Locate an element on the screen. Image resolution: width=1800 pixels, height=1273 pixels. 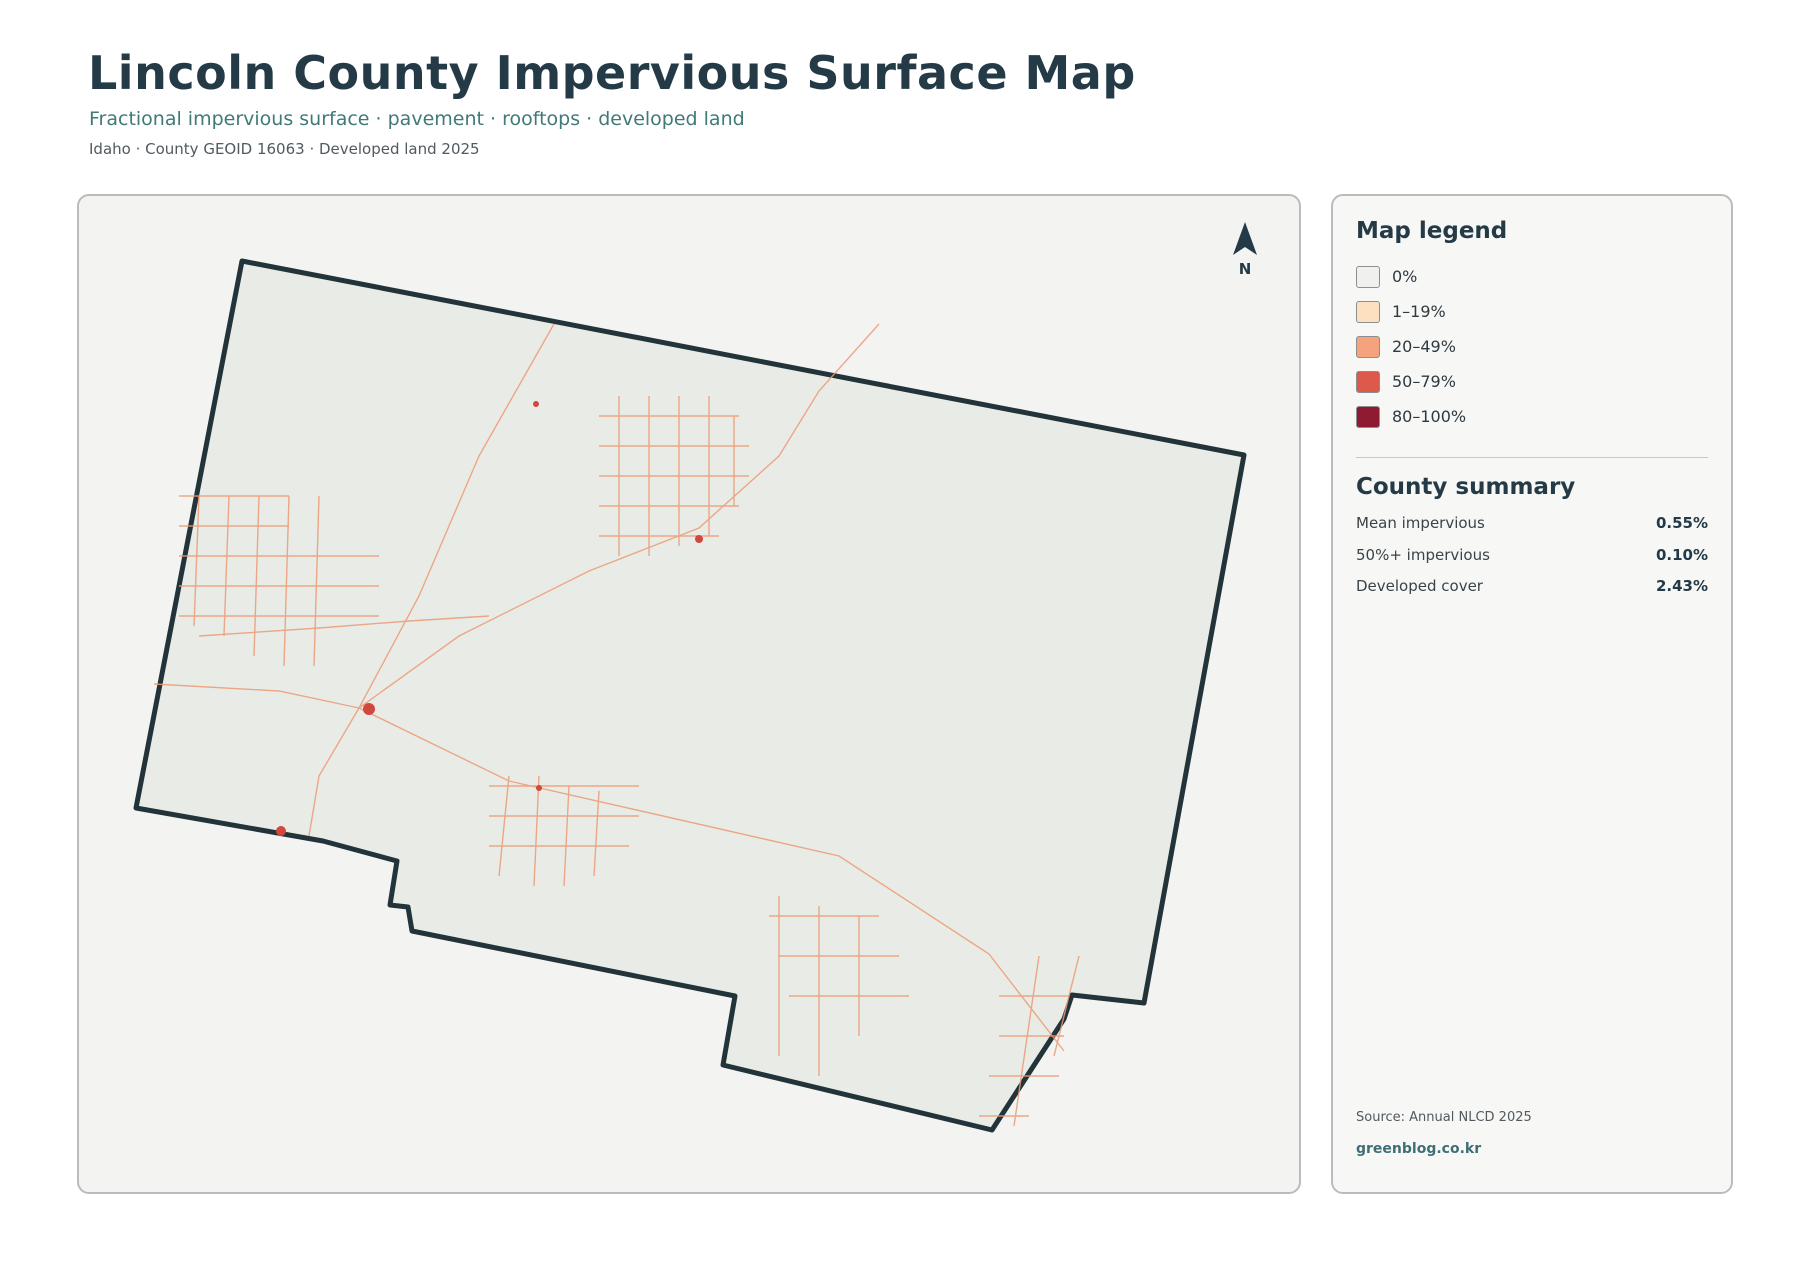
summary-title: County summary is located at coordinates (1466, 487).